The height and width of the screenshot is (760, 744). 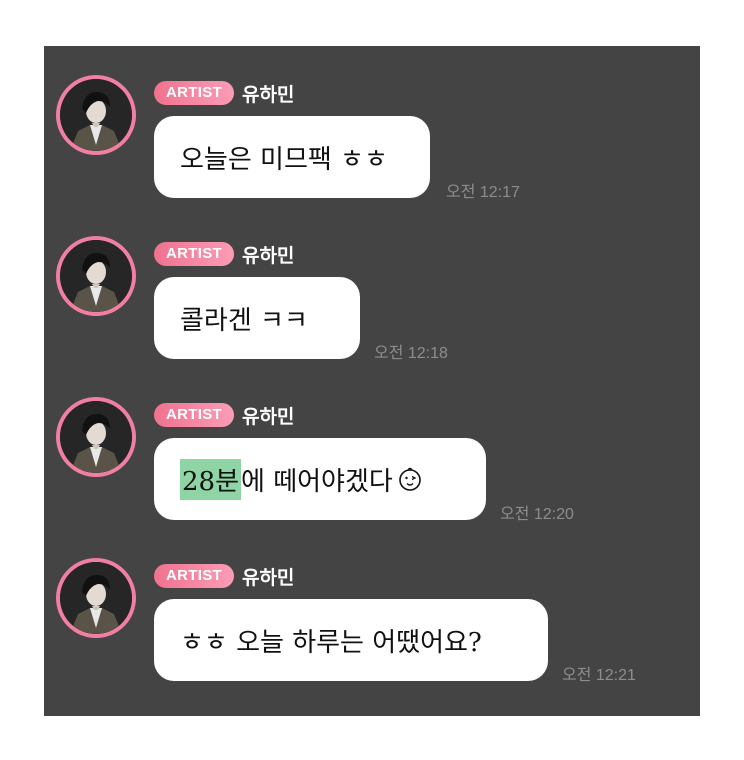 What do you see at coordinates (411, 353) in the screenshot?
I see `message-timestamp: 오전 12:18` at bounding box center [411, 353].